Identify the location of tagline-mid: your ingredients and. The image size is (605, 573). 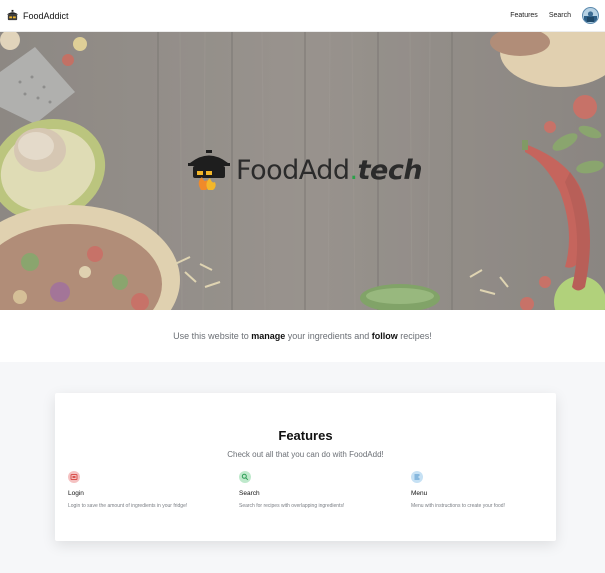
(328, 336).